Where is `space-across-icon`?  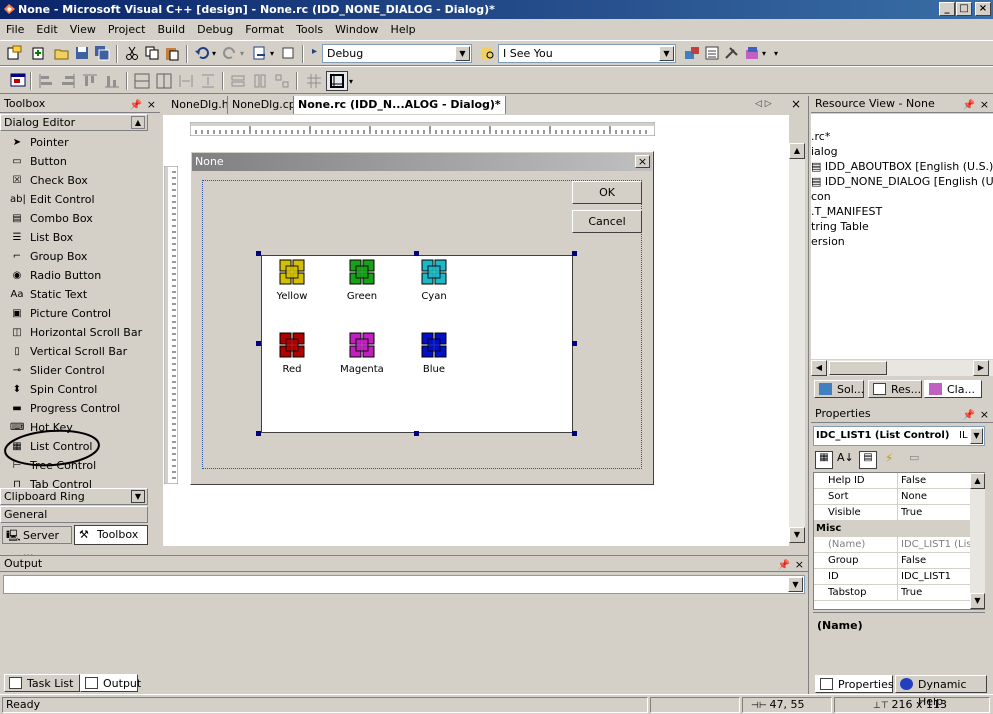
space-across-icon is located at coordinates (186, 81).